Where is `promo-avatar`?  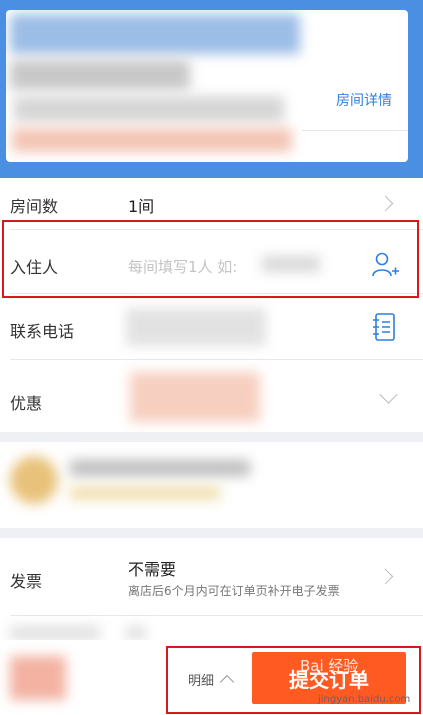 promo-avatar is located at coordinates (34, 480).